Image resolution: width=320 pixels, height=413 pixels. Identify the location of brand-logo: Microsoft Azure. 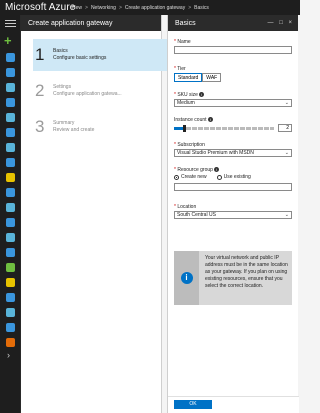
(37, 7).